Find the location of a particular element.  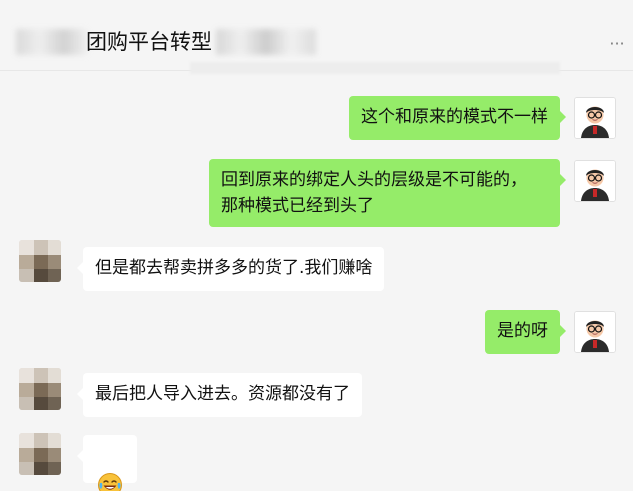

laughing-tears-emoji-icon is located at coordinates (110, 482).